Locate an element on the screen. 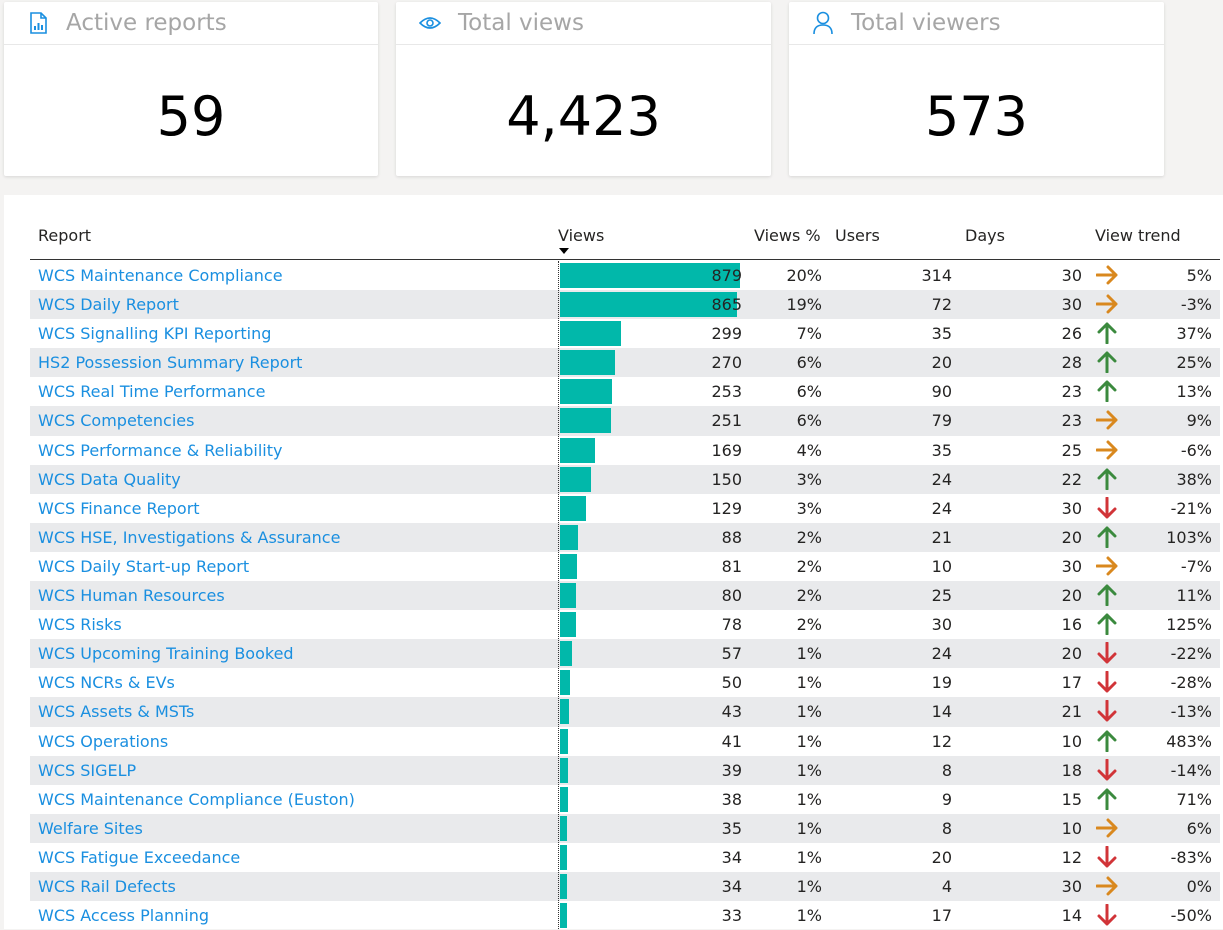 This screenshot has width=1223, height=930. table-row: Welfare Sites 35 1% 8 10 6% is located at coordinates (625, 828).